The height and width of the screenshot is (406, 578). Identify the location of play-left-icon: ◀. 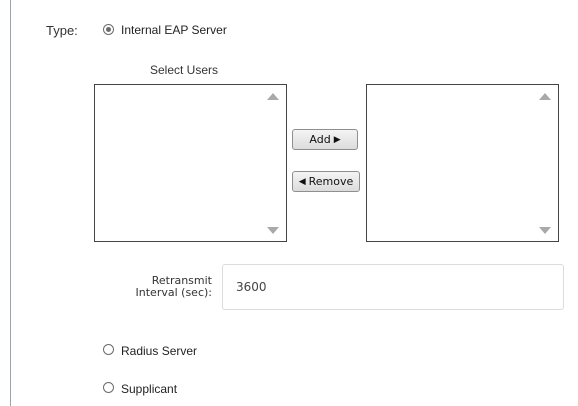
(302, 181).